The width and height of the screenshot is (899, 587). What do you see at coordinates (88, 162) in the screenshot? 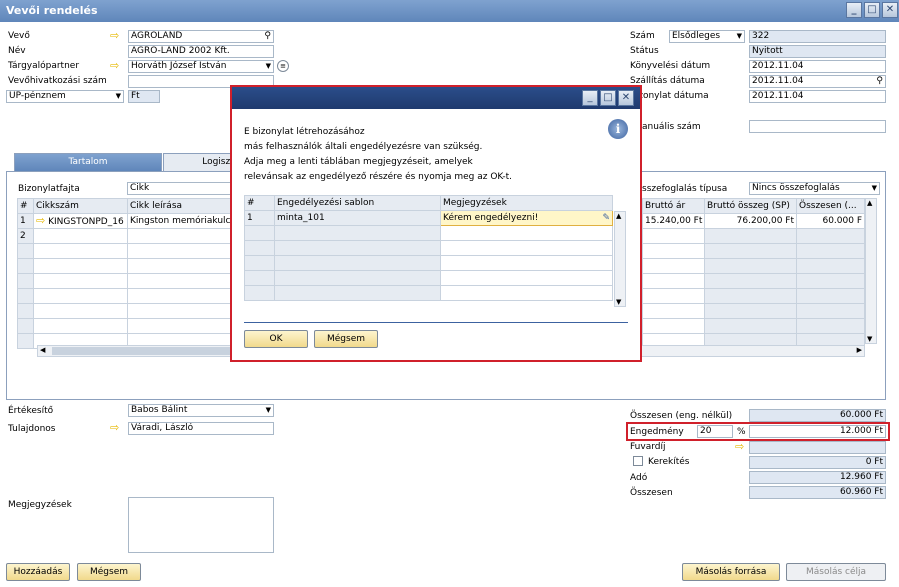
I see `tab-tartalom: Tartalom` at bounding box center [88, 162].